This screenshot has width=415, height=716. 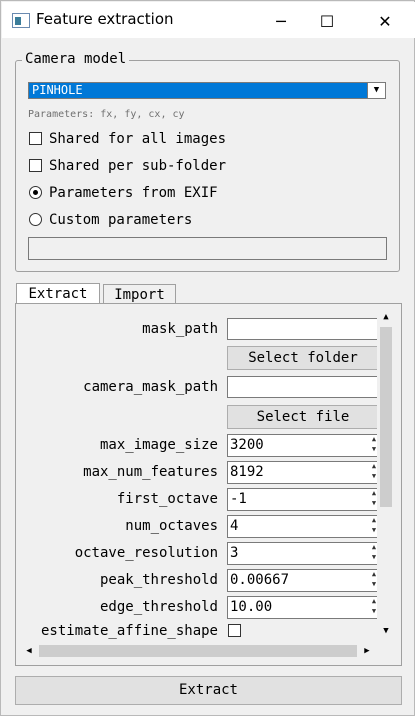 What do you see at coordinates (302, 580) in the screenshot?
I see `peak-threshold-input: 0.00667` at bounding box center [302, 580].